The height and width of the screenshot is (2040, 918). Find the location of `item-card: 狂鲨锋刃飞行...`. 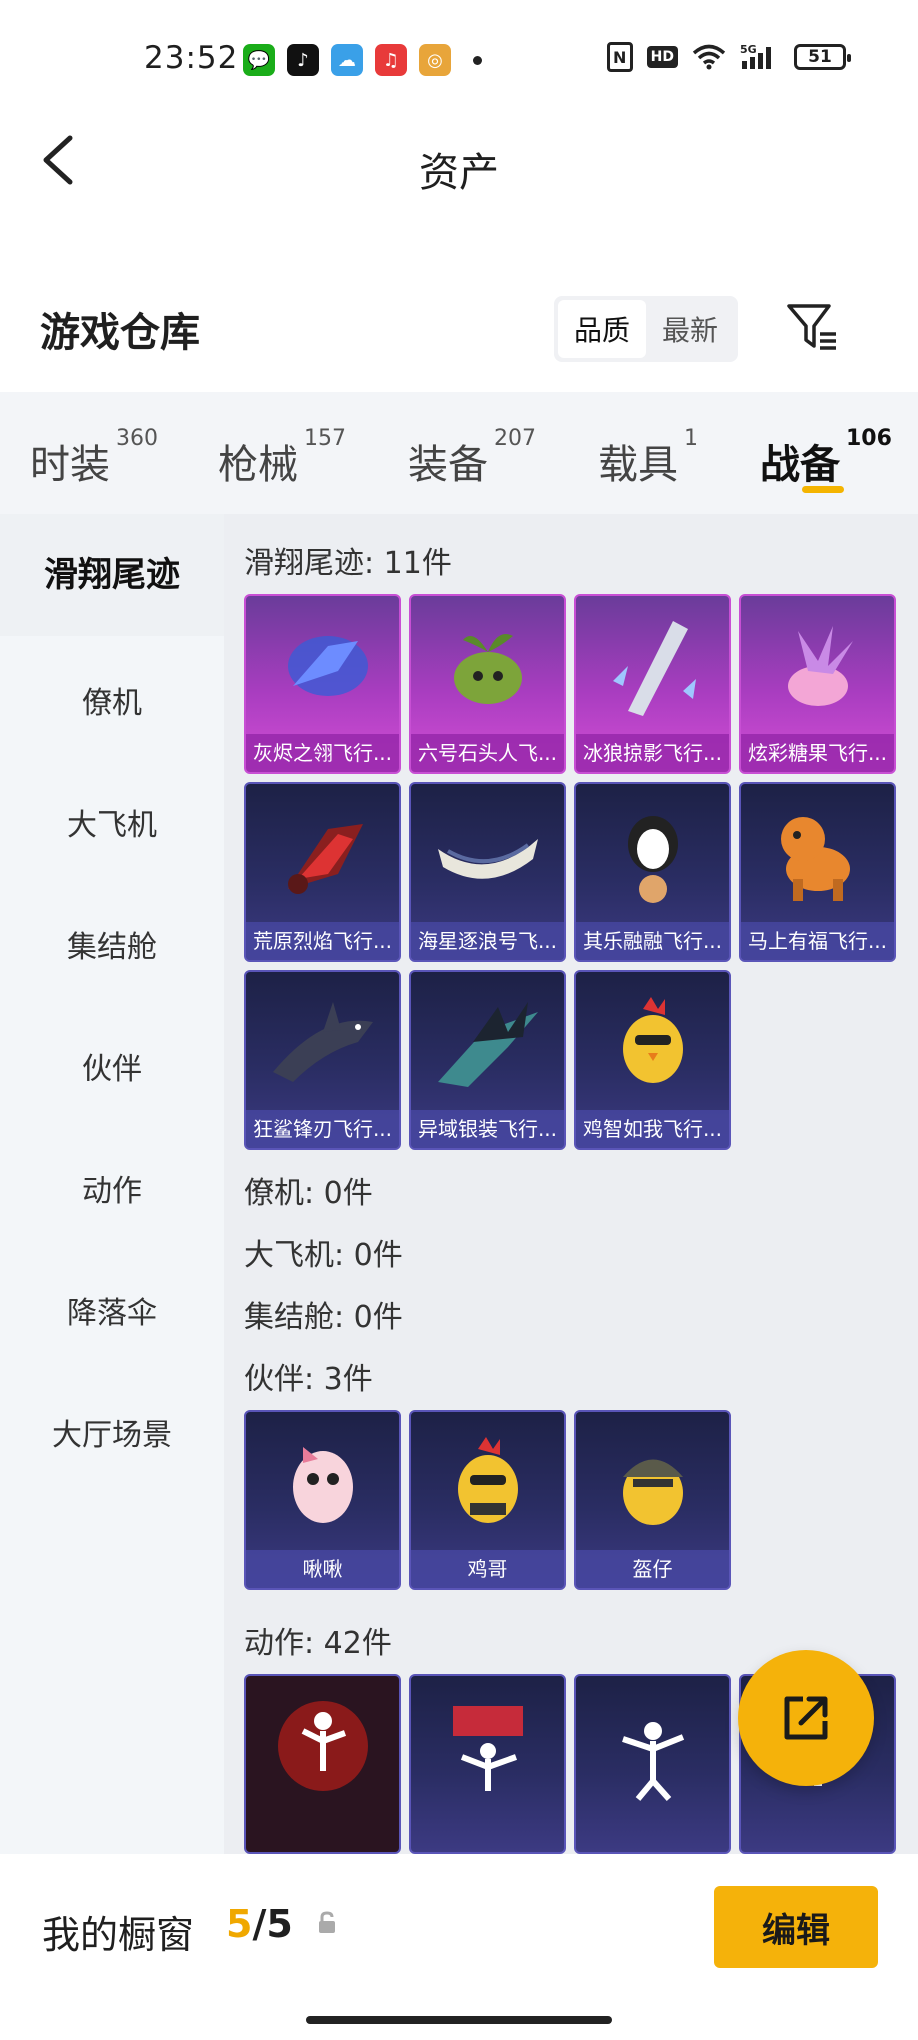

item-card: 狂鲨锋刃飞行... is located at coordinates (322, 1060).